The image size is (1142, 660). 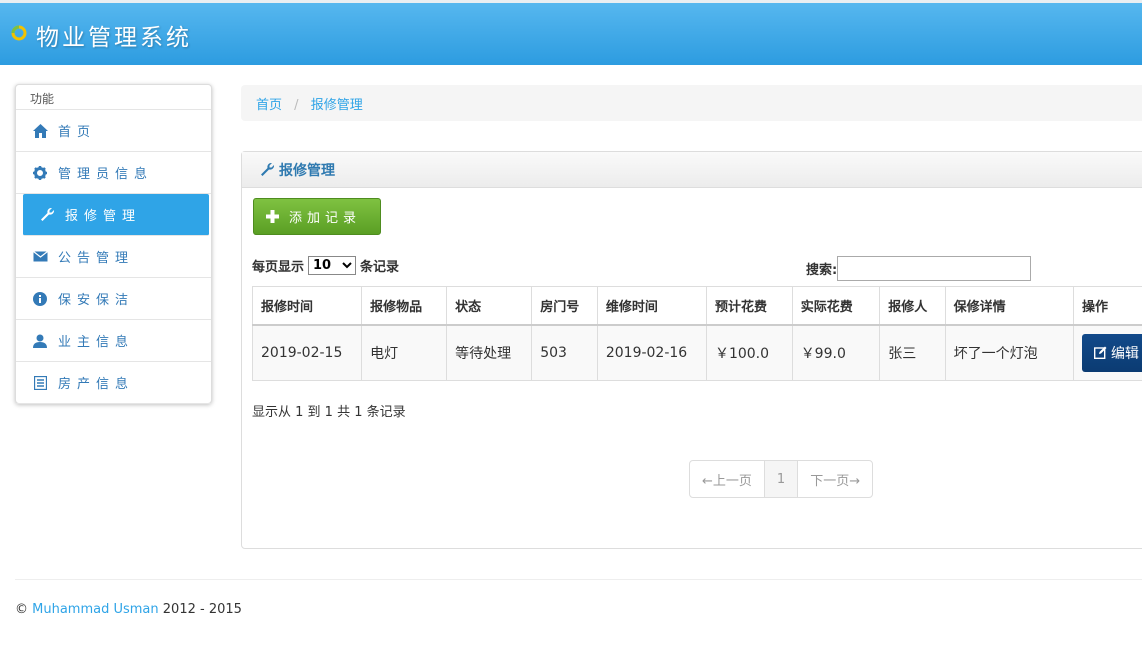 What do you see at coordinates (40, 173) in the screenshot?
I see `gear-icon` at bounding box center [40, 173].